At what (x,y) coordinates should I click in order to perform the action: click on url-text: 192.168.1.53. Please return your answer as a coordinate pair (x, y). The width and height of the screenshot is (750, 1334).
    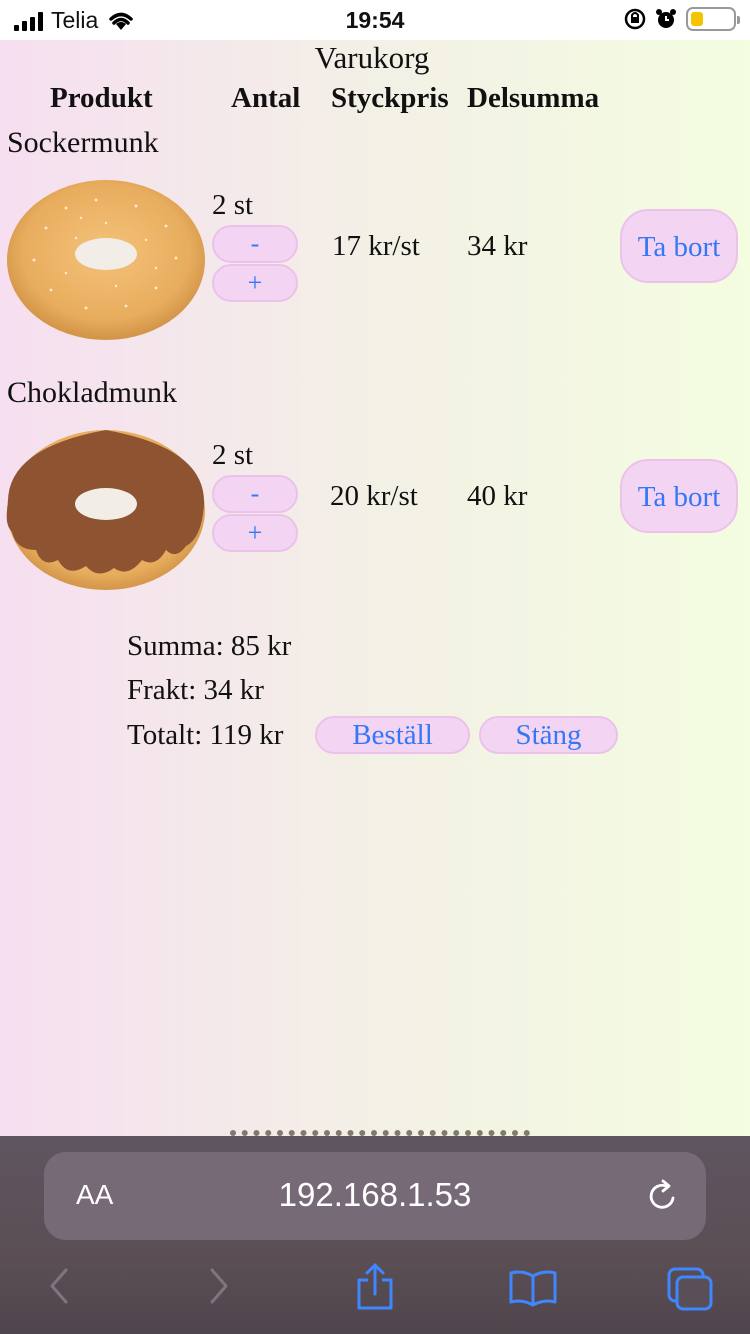
    Looking at the image, I should click on (375, 1194).